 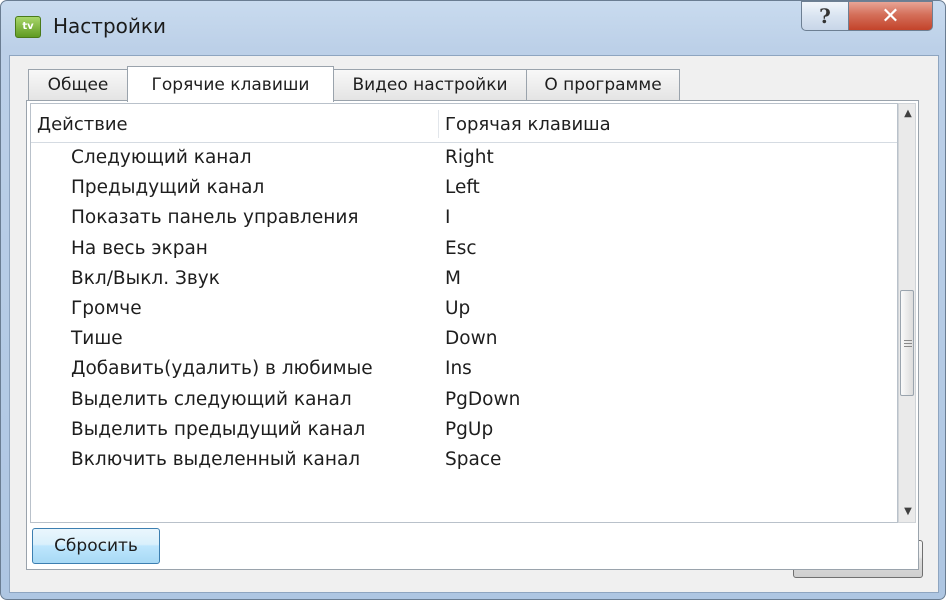 What do you see at coordinates (168, 188) in the screenshot?
I see `action-cell: Предыдущий канал` at bounding box center [168, 188].